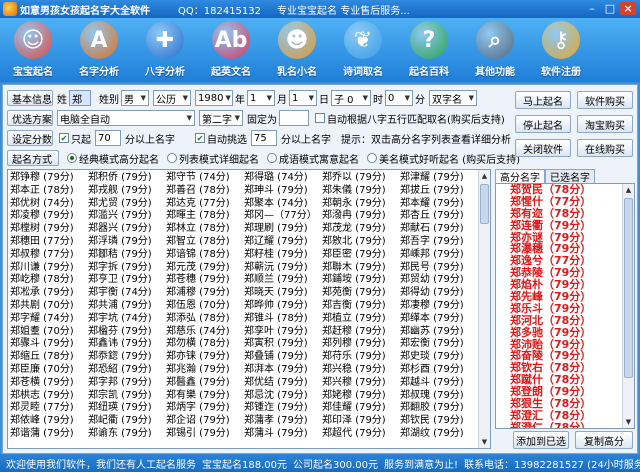 The image size is (640, 472). What do you see at coordinates (126, 383) in the screenshot?
I see `name-cell: 郑字邦 (79分)` at bounding box center [126, 383].